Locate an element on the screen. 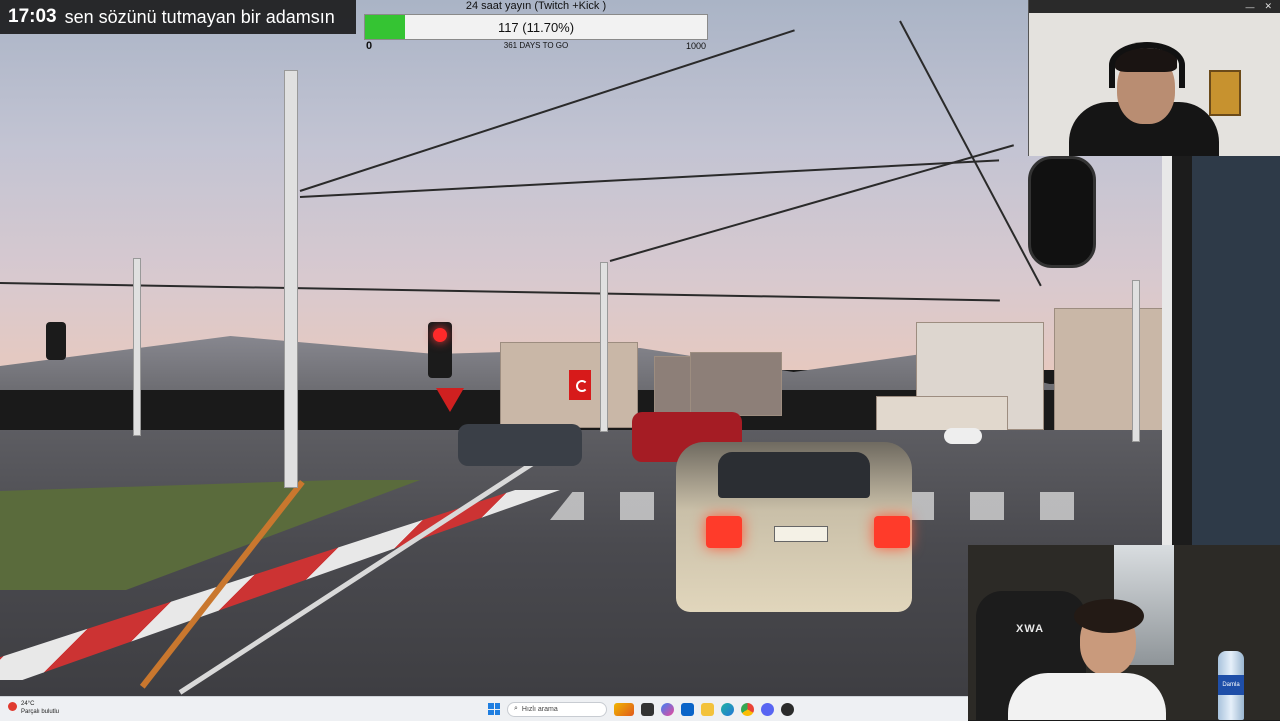  tail-light-right is located at coordinates (892, 532).